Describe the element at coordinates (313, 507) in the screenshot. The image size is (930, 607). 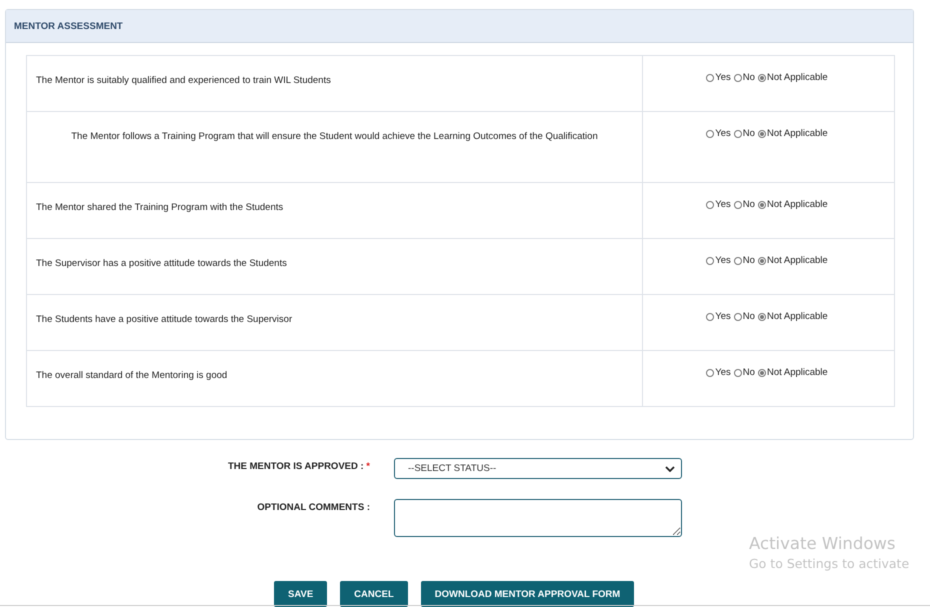
I see `comments-label: OPTIONAL COMMENTS :` at that location.